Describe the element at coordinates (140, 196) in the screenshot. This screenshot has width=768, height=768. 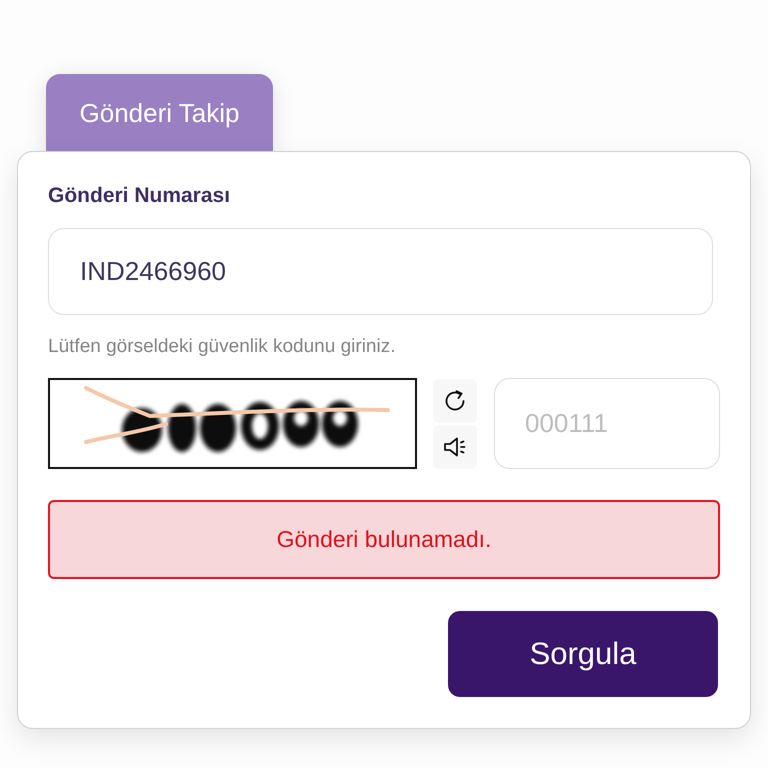
I see `field-label: Gönderi Numarası` at that location.